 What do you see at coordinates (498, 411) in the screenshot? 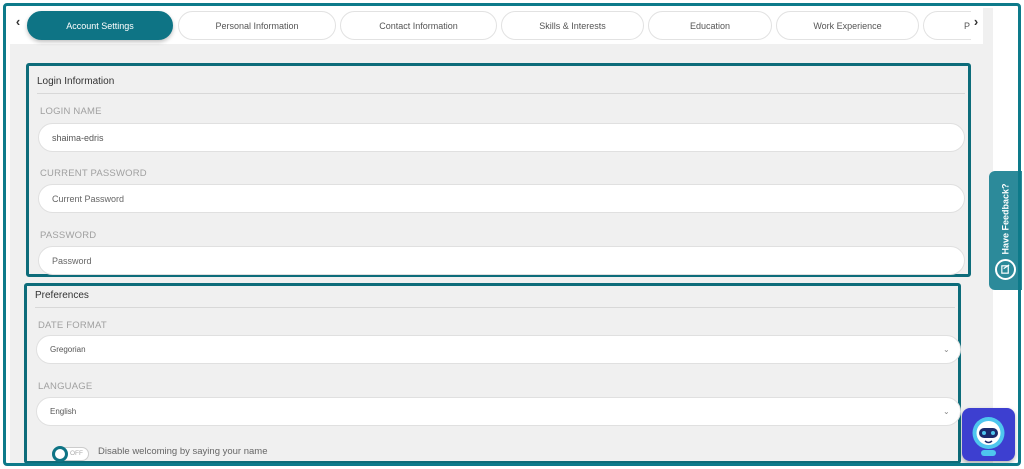
I see `language-select: English ⌄` at bounding box center [498, 411].